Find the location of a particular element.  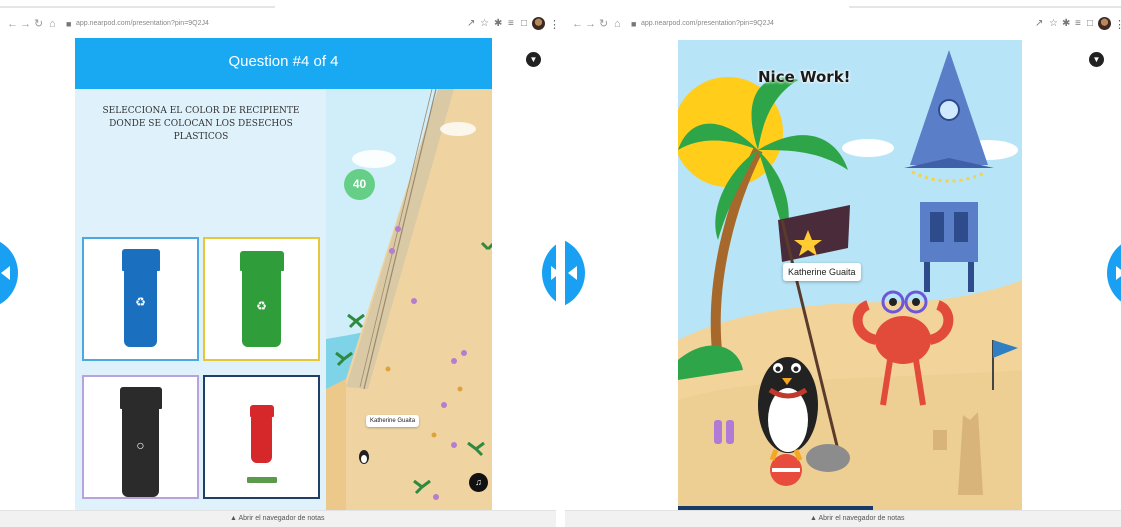

brand-logo is located at coordinates (262, 480).